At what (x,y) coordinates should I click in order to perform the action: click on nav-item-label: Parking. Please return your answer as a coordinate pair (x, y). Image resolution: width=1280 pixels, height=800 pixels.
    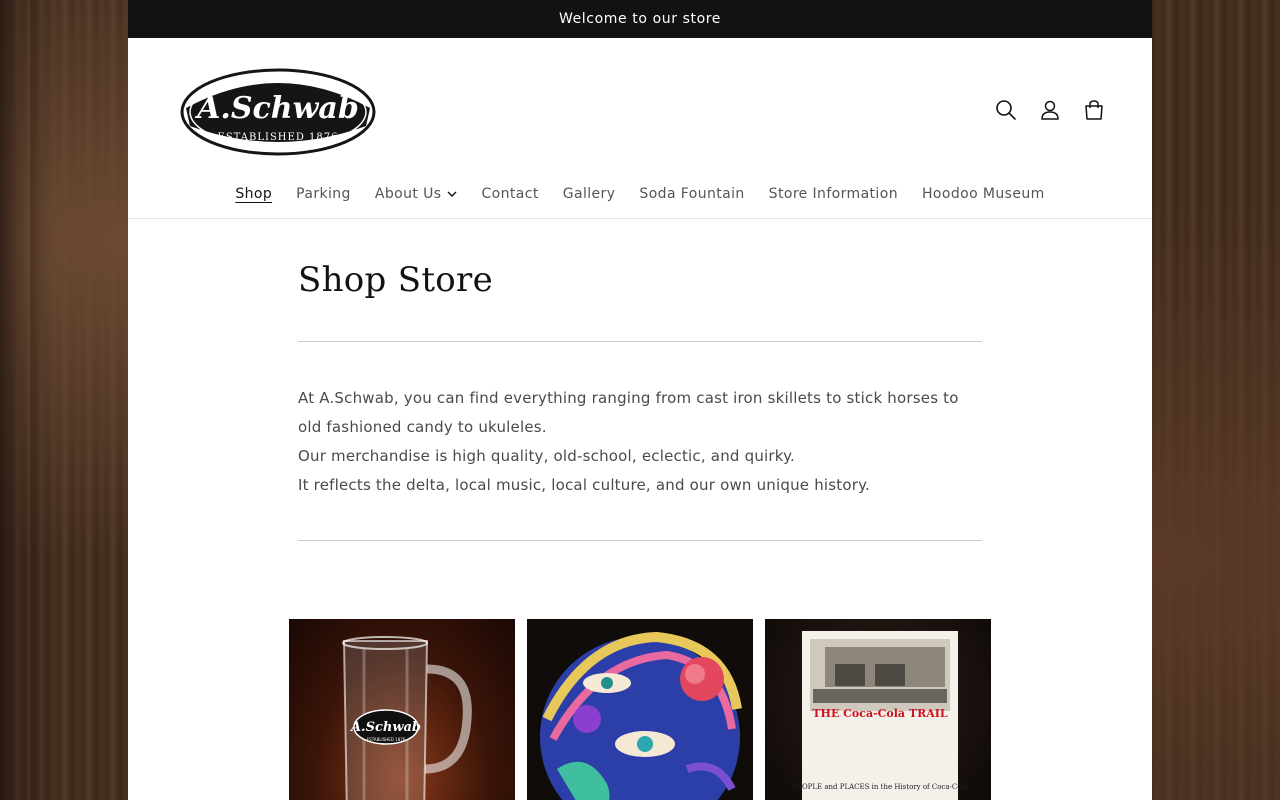
    Looking at the image, I should click on (323, 194).